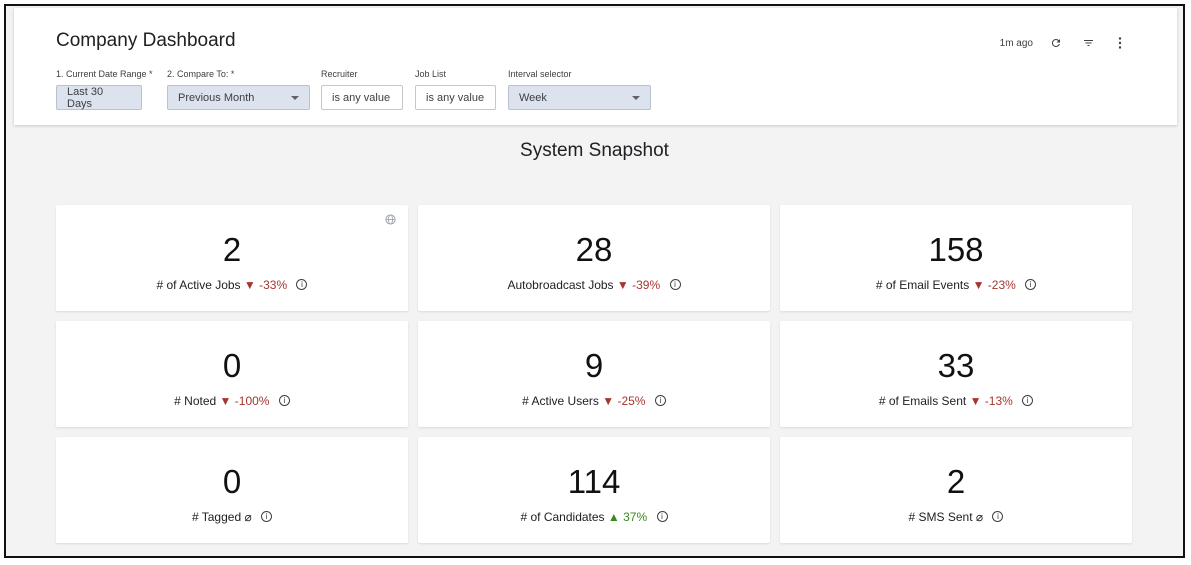 This screenshot has height=565, width=1191. I want to click on metric-label-row: # Tagged ⌀ i, so click(232, 516).